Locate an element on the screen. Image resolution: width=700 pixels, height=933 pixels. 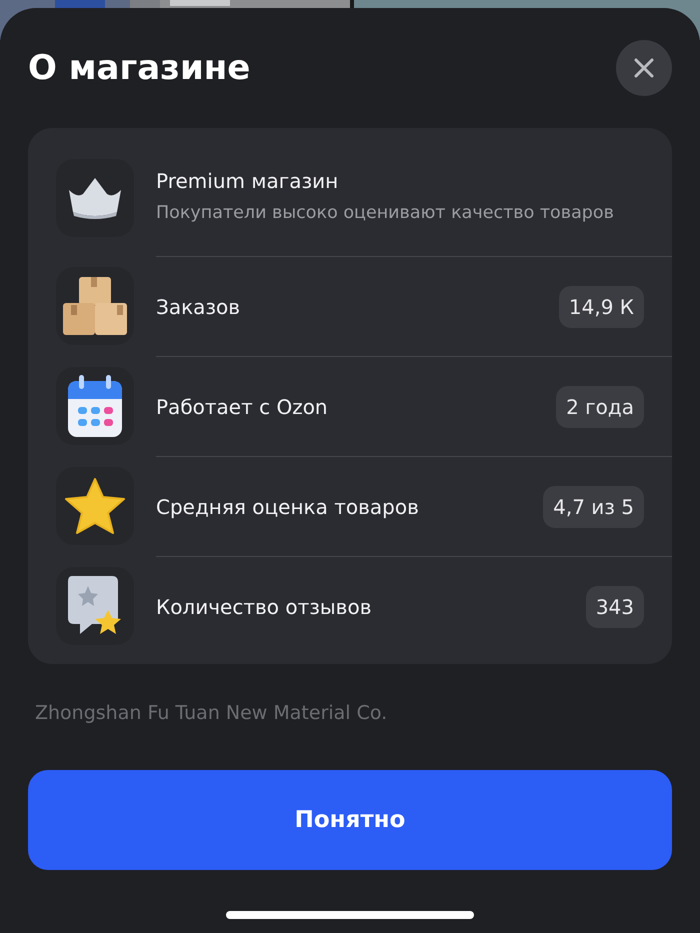
star-icon is located at coordinates (95, 506).